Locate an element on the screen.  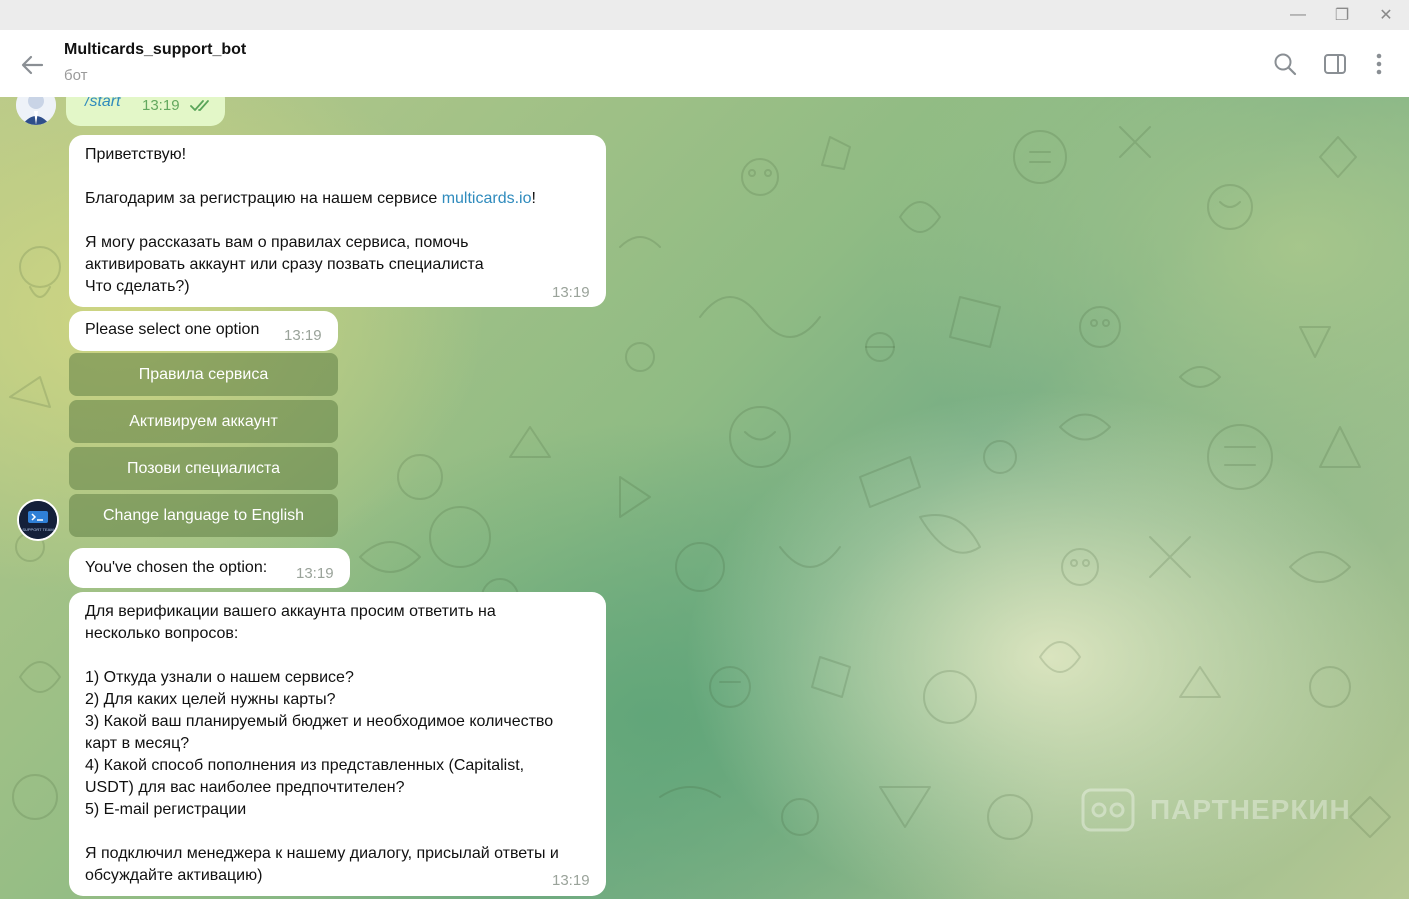
chat-header: Multicards_support_bot бот is located at coordinates (704, 64).